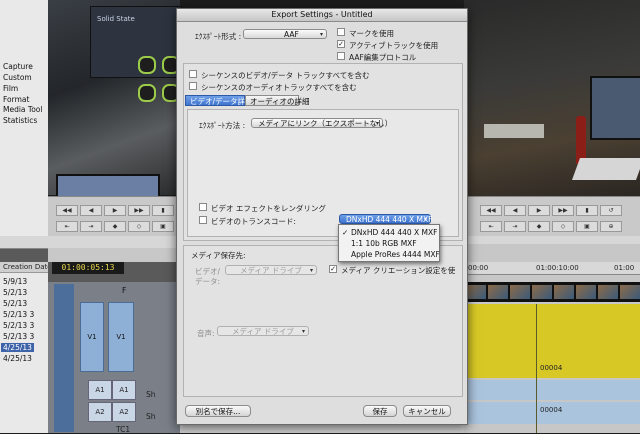 Image resolution: width=640 pixels, height=434 pixels. Describe the element at coordinates (193, 74) in the screenshot. I see `include-all-video-checkbox` at that location.